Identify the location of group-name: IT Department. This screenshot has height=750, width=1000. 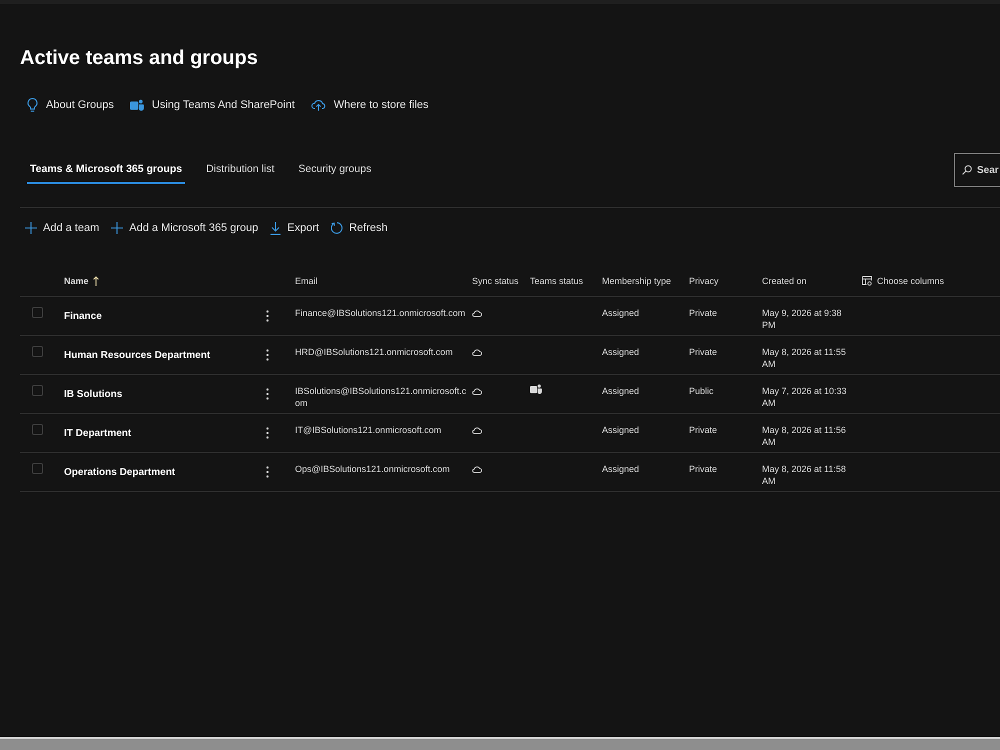
(98, 433).